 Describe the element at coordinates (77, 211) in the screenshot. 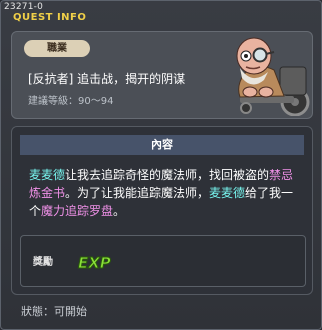

I see `item-name: 魔力追踪罗盘` at that location.